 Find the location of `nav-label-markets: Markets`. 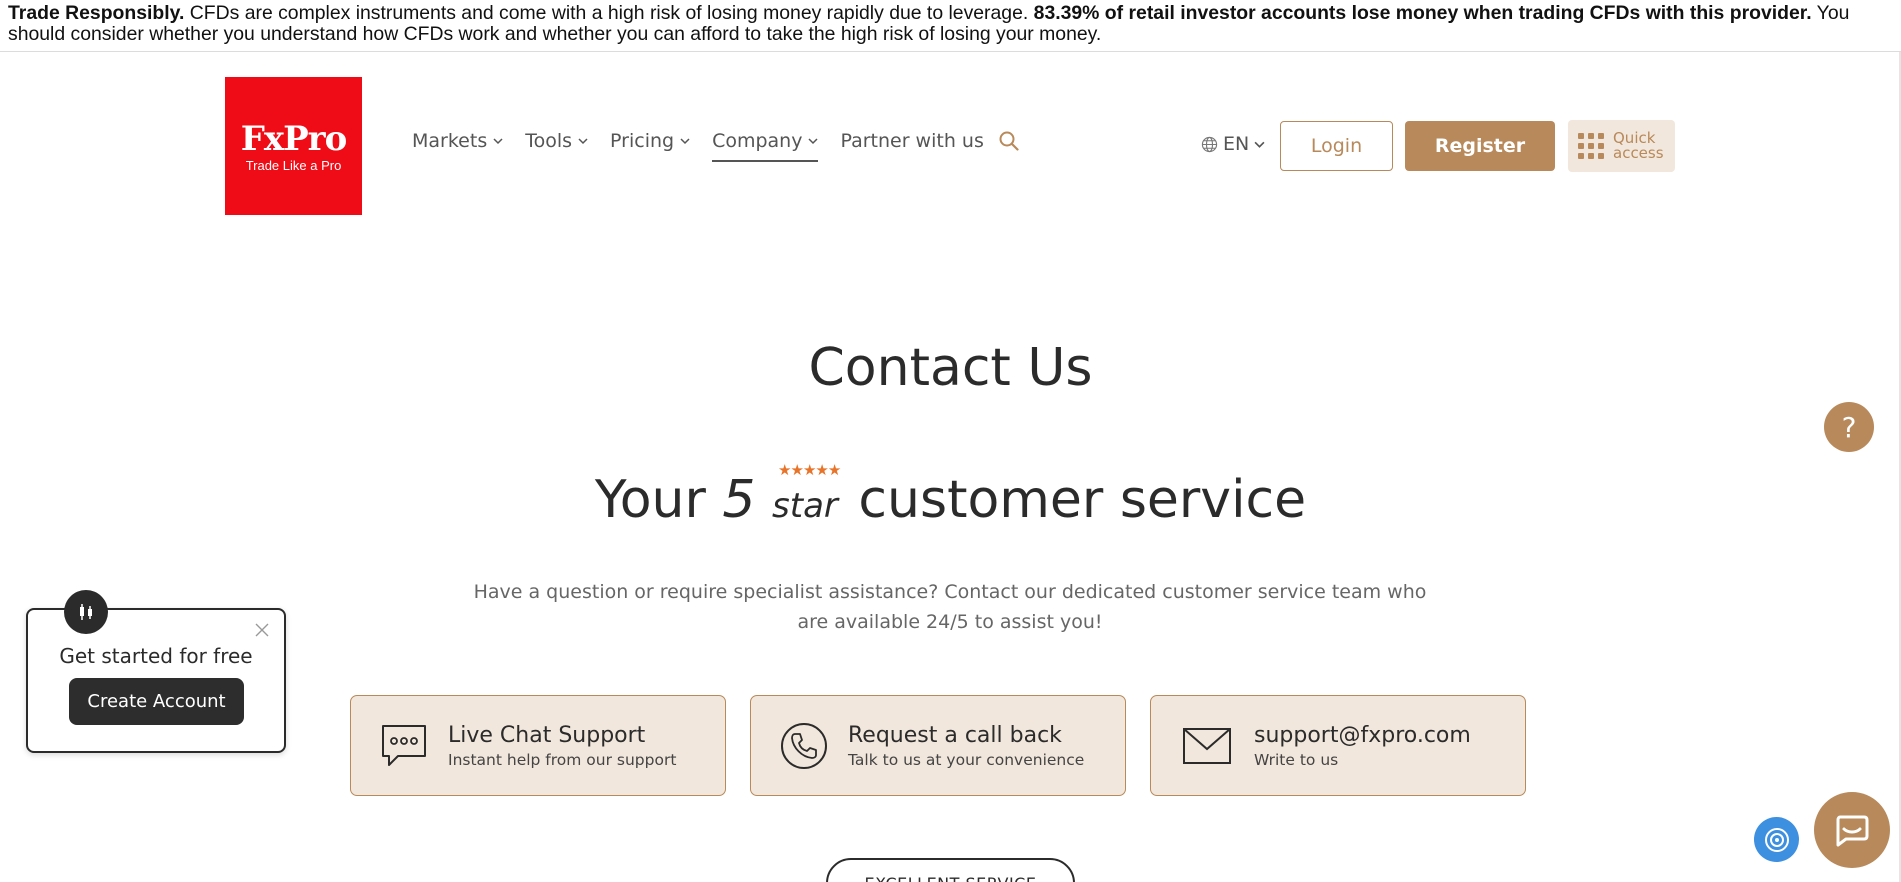

nav-label-markets: Markets is located at coordinates (450, 141).